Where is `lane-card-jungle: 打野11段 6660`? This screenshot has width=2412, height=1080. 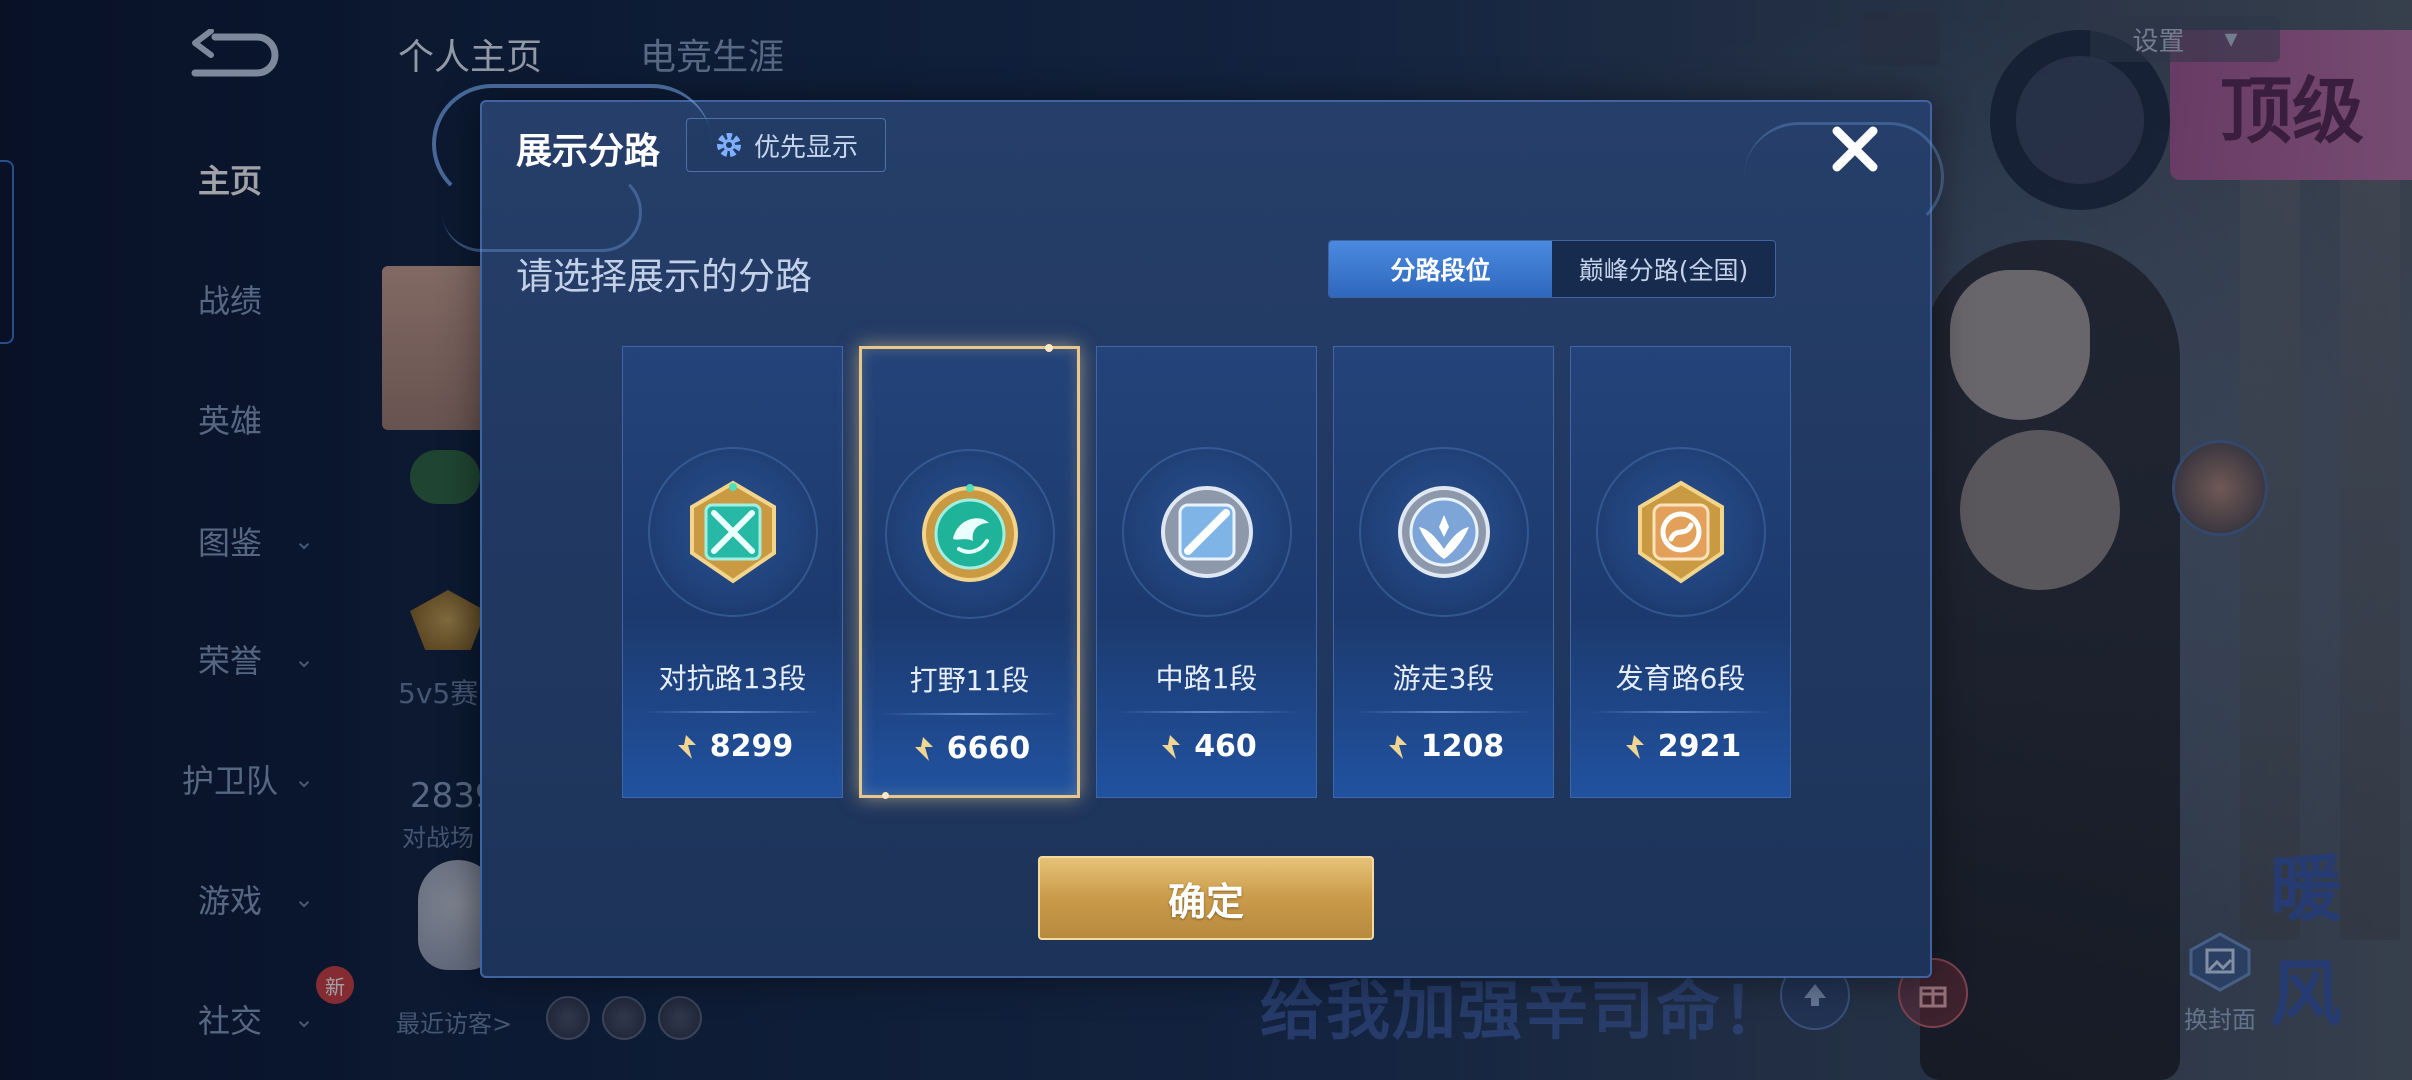 lane-card-jungle: 打野11段 6660 is located at coordinates (969, 571).